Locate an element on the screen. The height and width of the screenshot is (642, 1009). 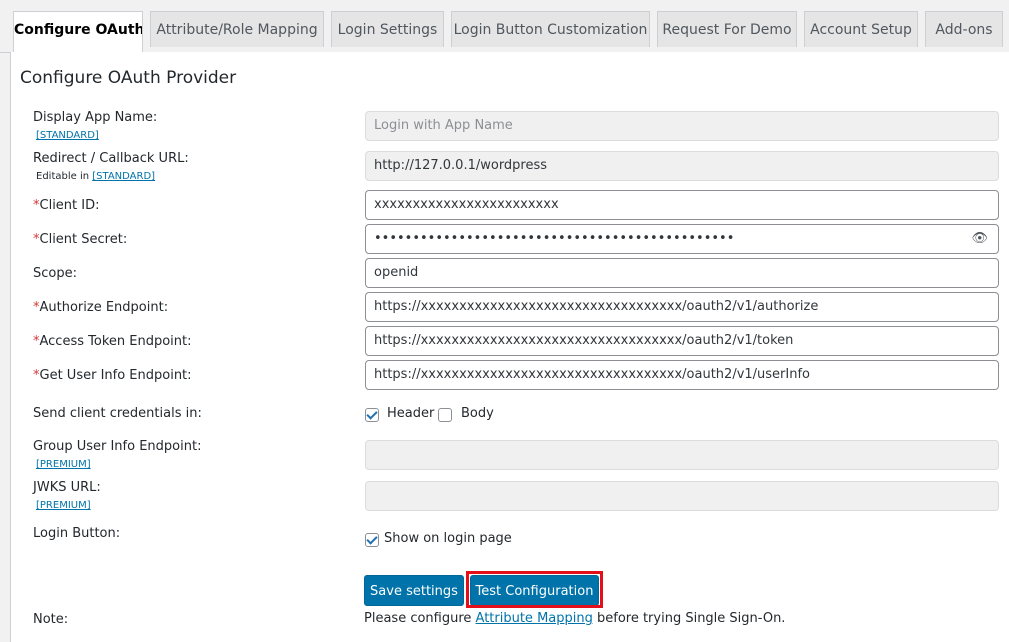
note-label: Note: is located at coordinates (51, 619).